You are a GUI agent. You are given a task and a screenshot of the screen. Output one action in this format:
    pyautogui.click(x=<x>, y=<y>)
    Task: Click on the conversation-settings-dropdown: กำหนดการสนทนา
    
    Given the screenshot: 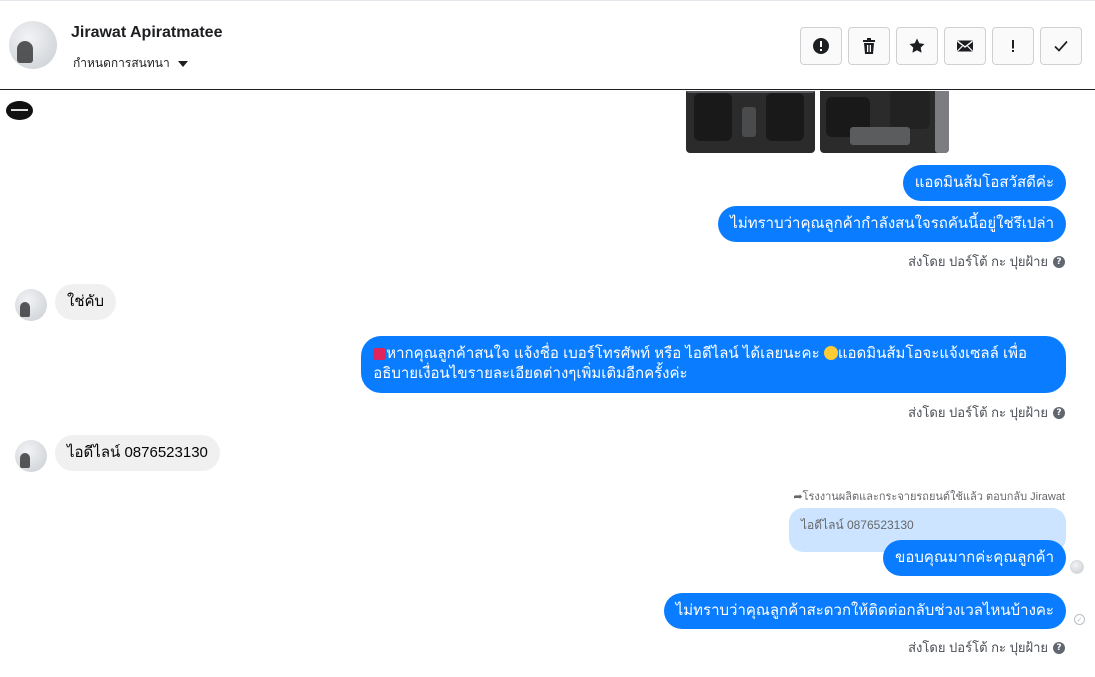 What is the action you would take?
    pyautogui.click(x=130, y=63)
    